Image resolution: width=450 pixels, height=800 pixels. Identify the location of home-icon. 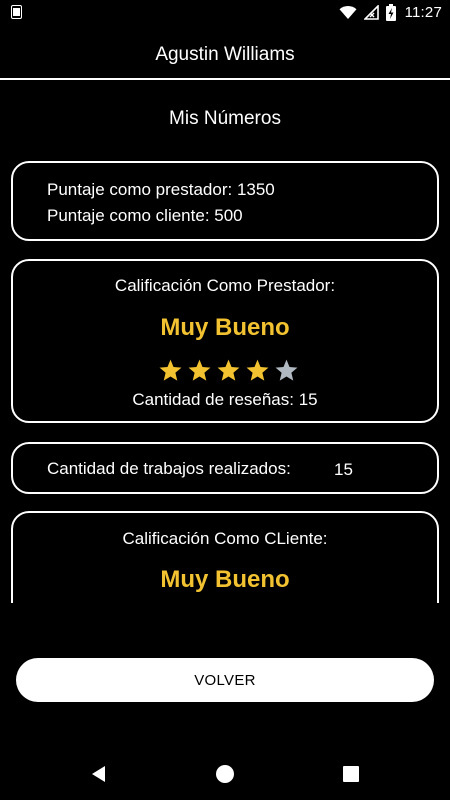
(225, 774).